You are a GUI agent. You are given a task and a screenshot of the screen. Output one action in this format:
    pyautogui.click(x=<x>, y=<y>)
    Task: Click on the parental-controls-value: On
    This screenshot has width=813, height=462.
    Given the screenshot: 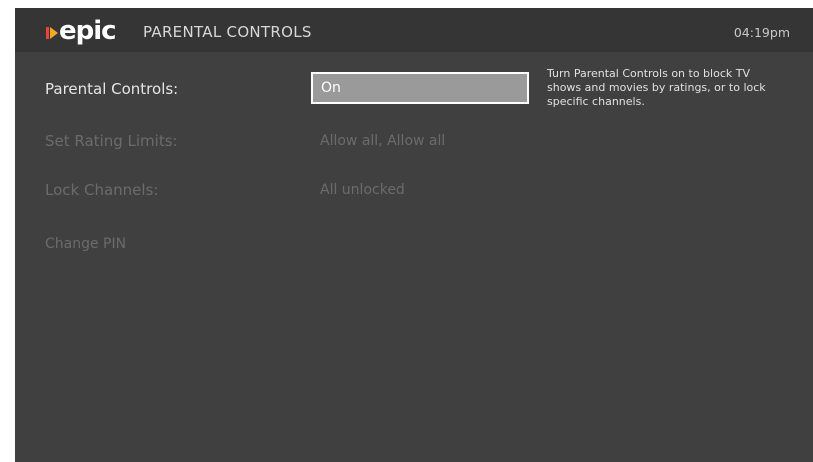 What is the action you would take?
    pyautogui.click(x=331, y=88)
    